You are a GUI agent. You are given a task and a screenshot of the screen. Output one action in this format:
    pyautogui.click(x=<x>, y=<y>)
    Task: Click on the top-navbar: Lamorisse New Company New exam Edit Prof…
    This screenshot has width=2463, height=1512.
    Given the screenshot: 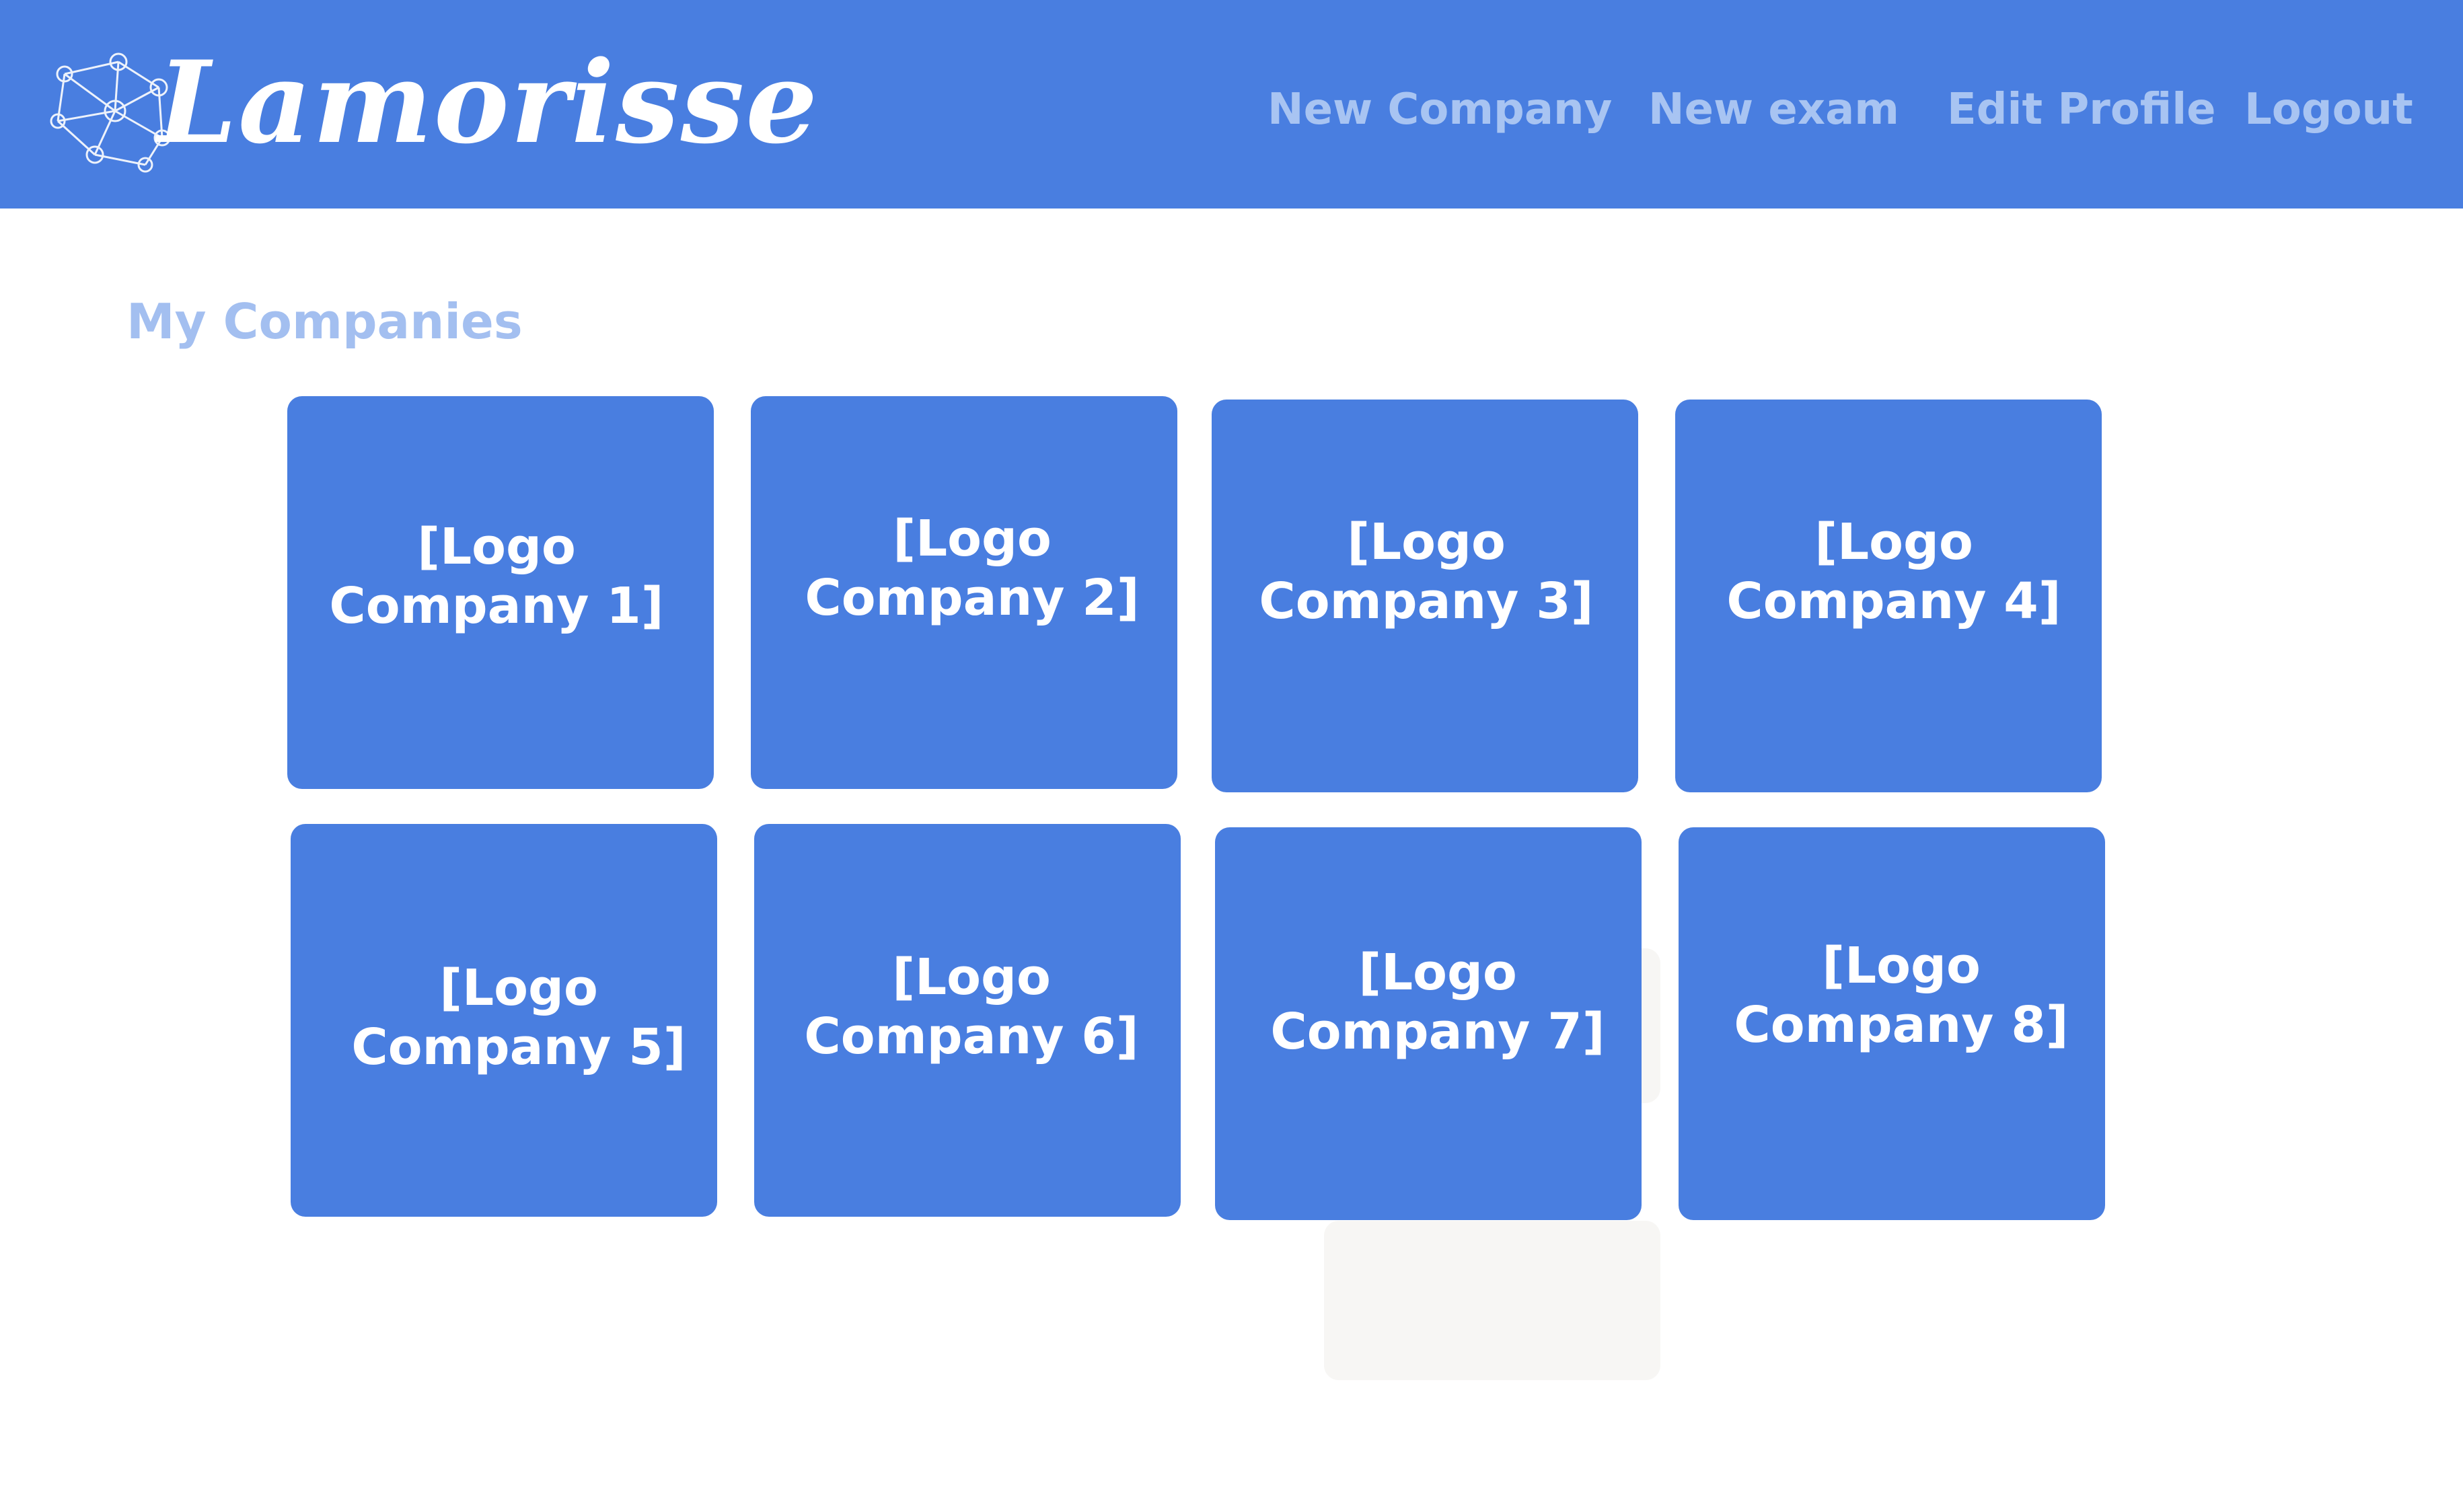 What is the action you would take?
    pyautogui.click(x=1231, y=104)
    